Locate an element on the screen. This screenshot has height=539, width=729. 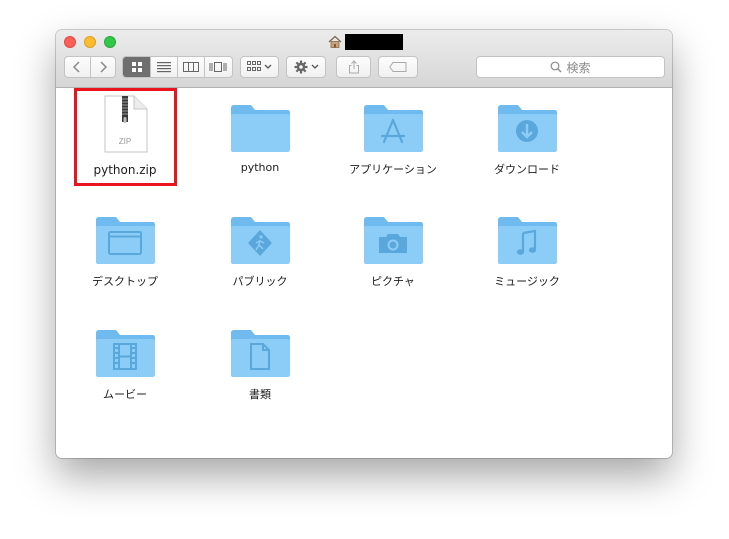
titlebar: 検索 is located at coordinates (364, 59).